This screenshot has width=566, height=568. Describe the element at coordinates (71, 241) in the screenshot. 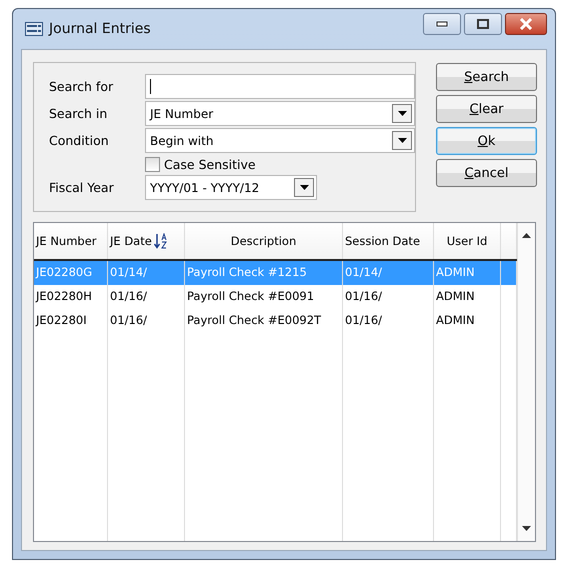

I see `column-header: JE Number` at that location.